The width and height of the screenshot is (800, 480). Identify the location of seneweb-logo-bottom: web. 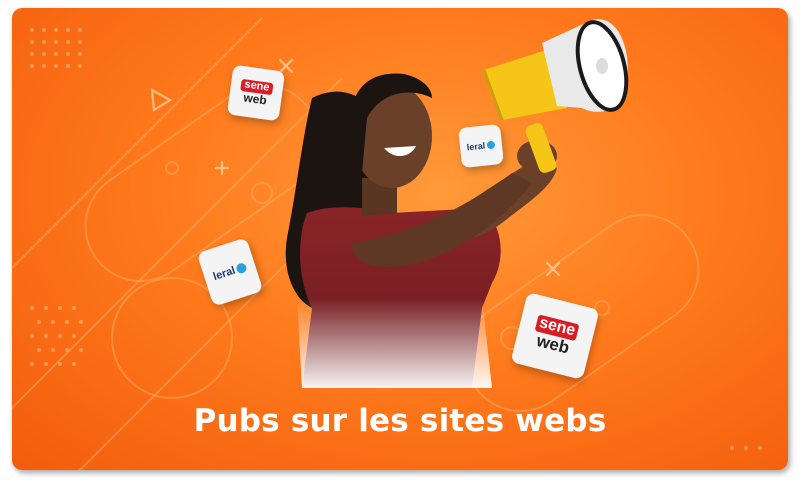
(255, 99).